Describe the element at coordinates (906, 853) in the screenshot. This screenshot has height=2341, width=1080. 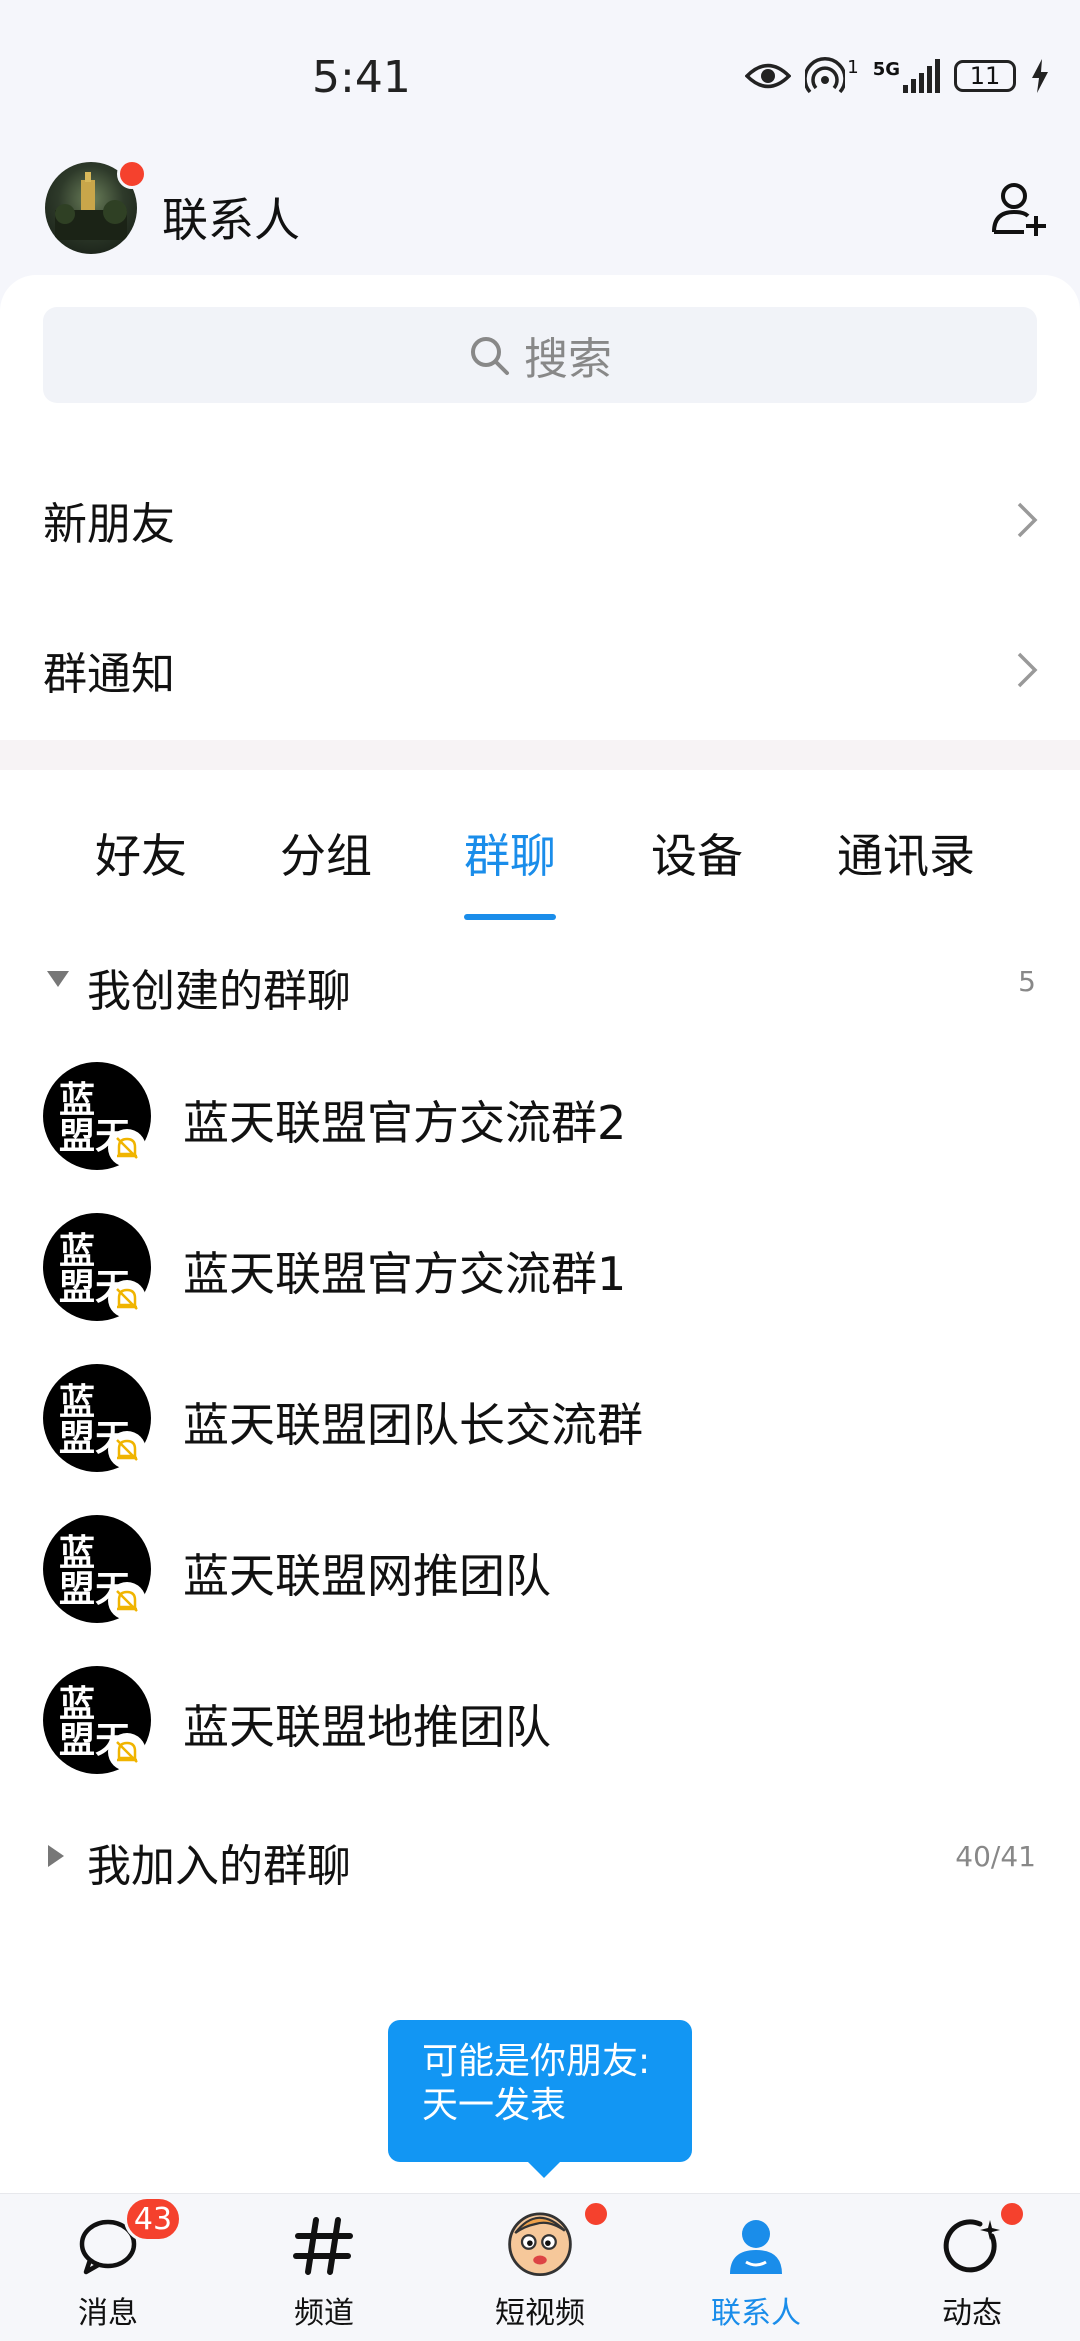
I see `tab-address-book: 通讯录` at that location.